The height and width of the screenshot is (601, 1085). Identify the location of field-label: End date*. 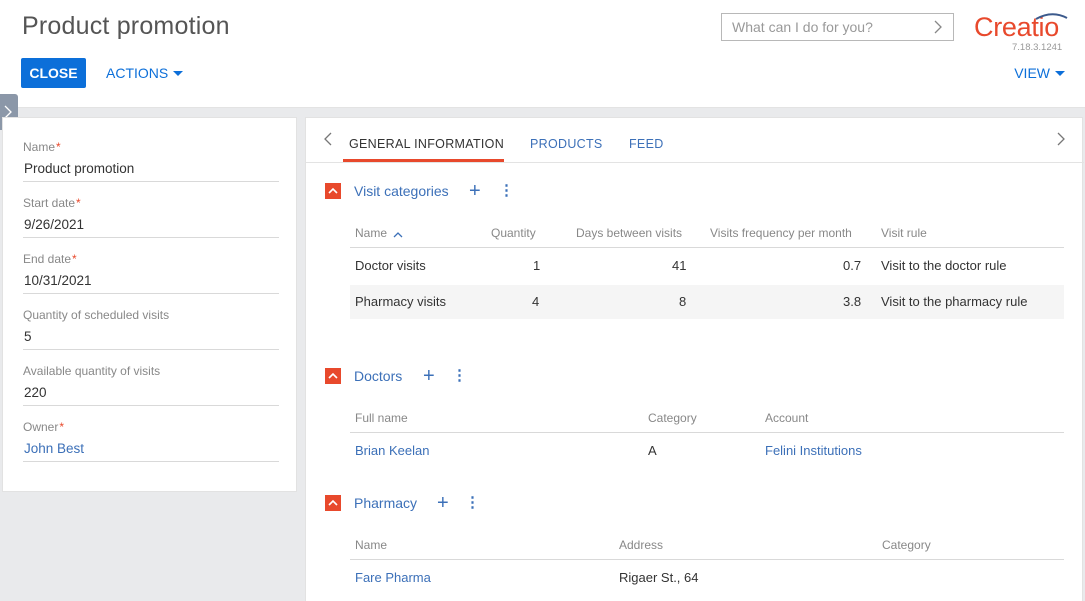
(50, 259).